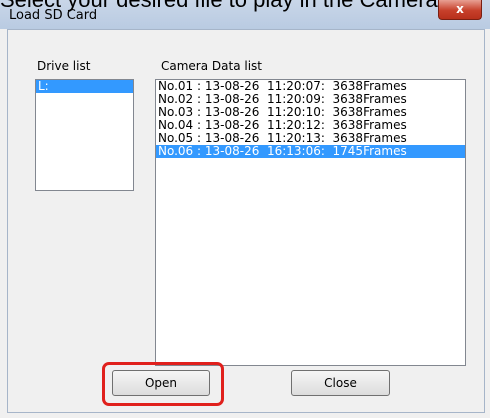 The image size is (490, 418). I want to click on camera-data-item-06: No.06 : 13-08-26 16:13:06: 1745Frames, so click(310, 151).